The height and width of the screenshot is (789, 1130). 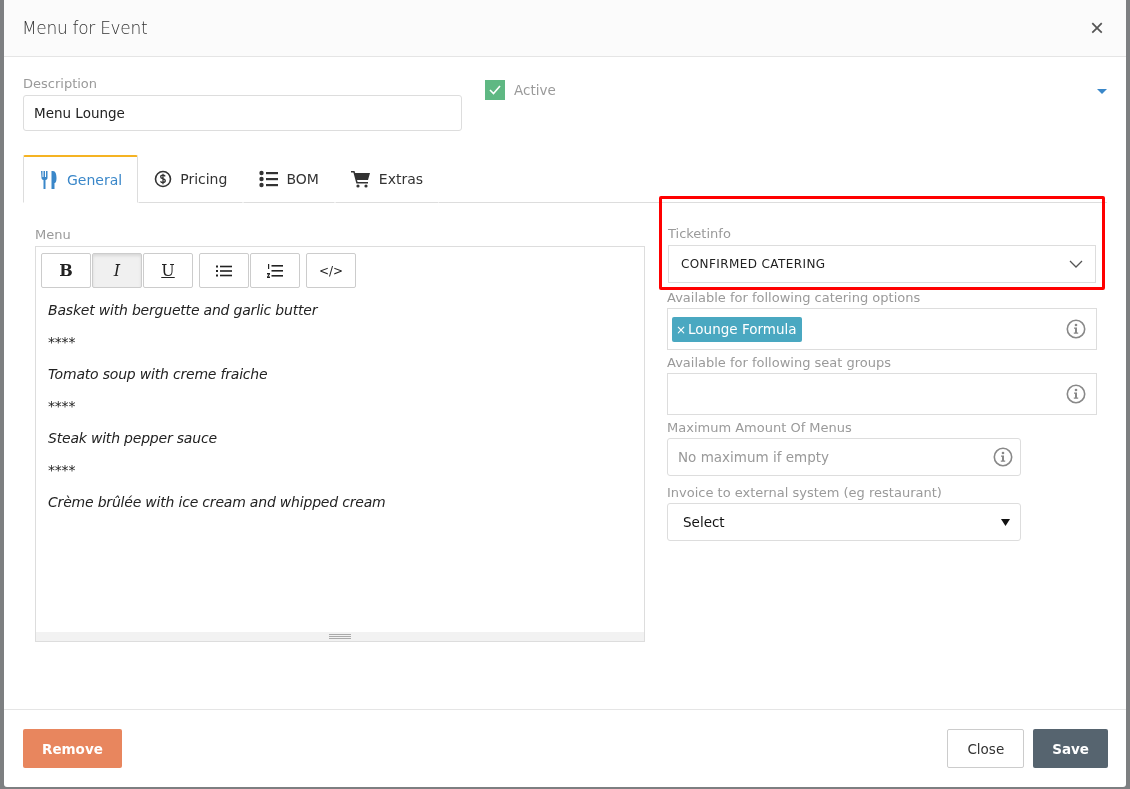 I want to click on ticketinfo-label: Ticketinfo, so click(x=699, y=233).